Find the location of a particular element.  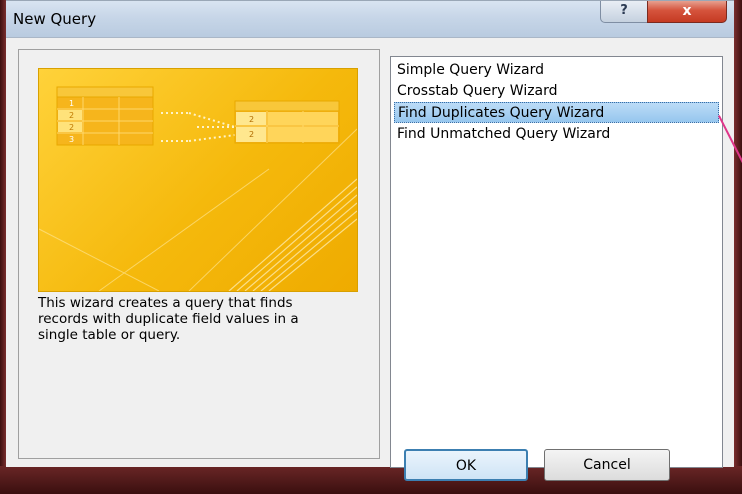

title-bar-buttons: ? x is located at coordinates (664, 12).